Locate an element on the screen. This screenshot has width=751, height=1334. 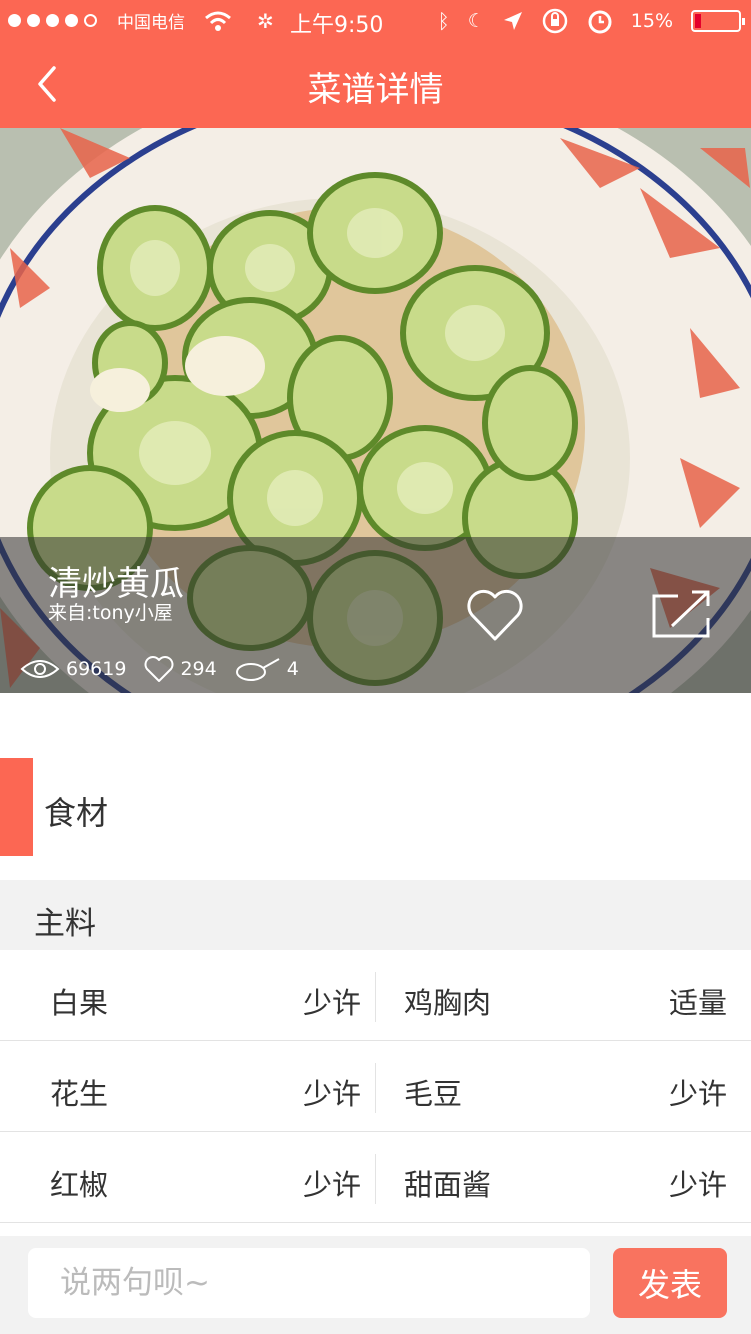
views-count: 69619 is located at coordinates (96, 669).